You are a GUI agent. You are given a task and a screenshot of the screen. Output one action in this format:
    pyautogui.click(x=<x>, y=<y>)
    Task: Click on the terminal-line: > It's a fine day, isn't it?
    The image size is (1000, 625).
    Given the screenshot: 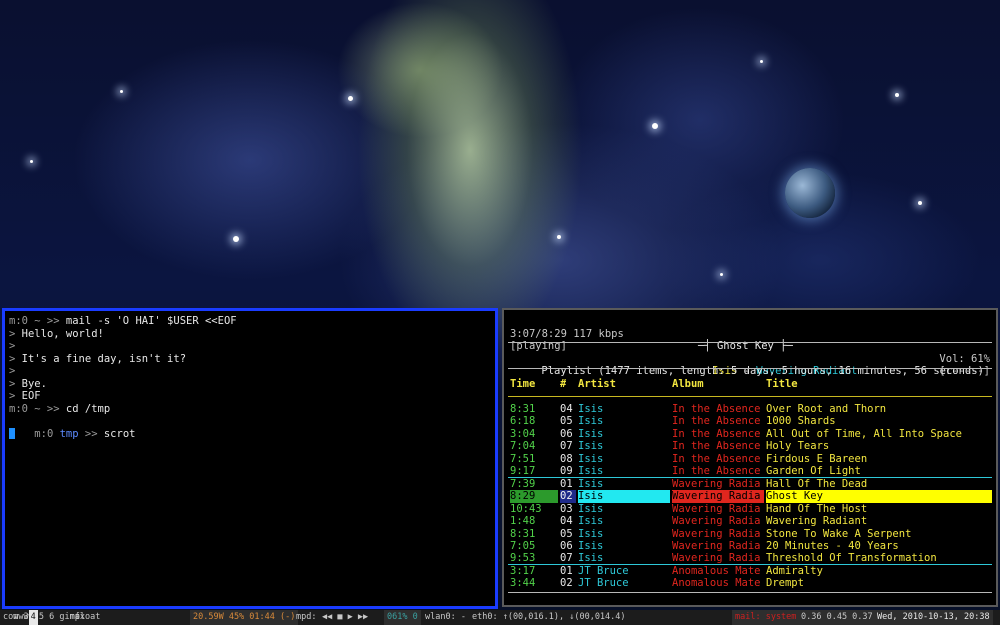 What is the action you would take?
    pyautogui.click(x=250, y=359)
    